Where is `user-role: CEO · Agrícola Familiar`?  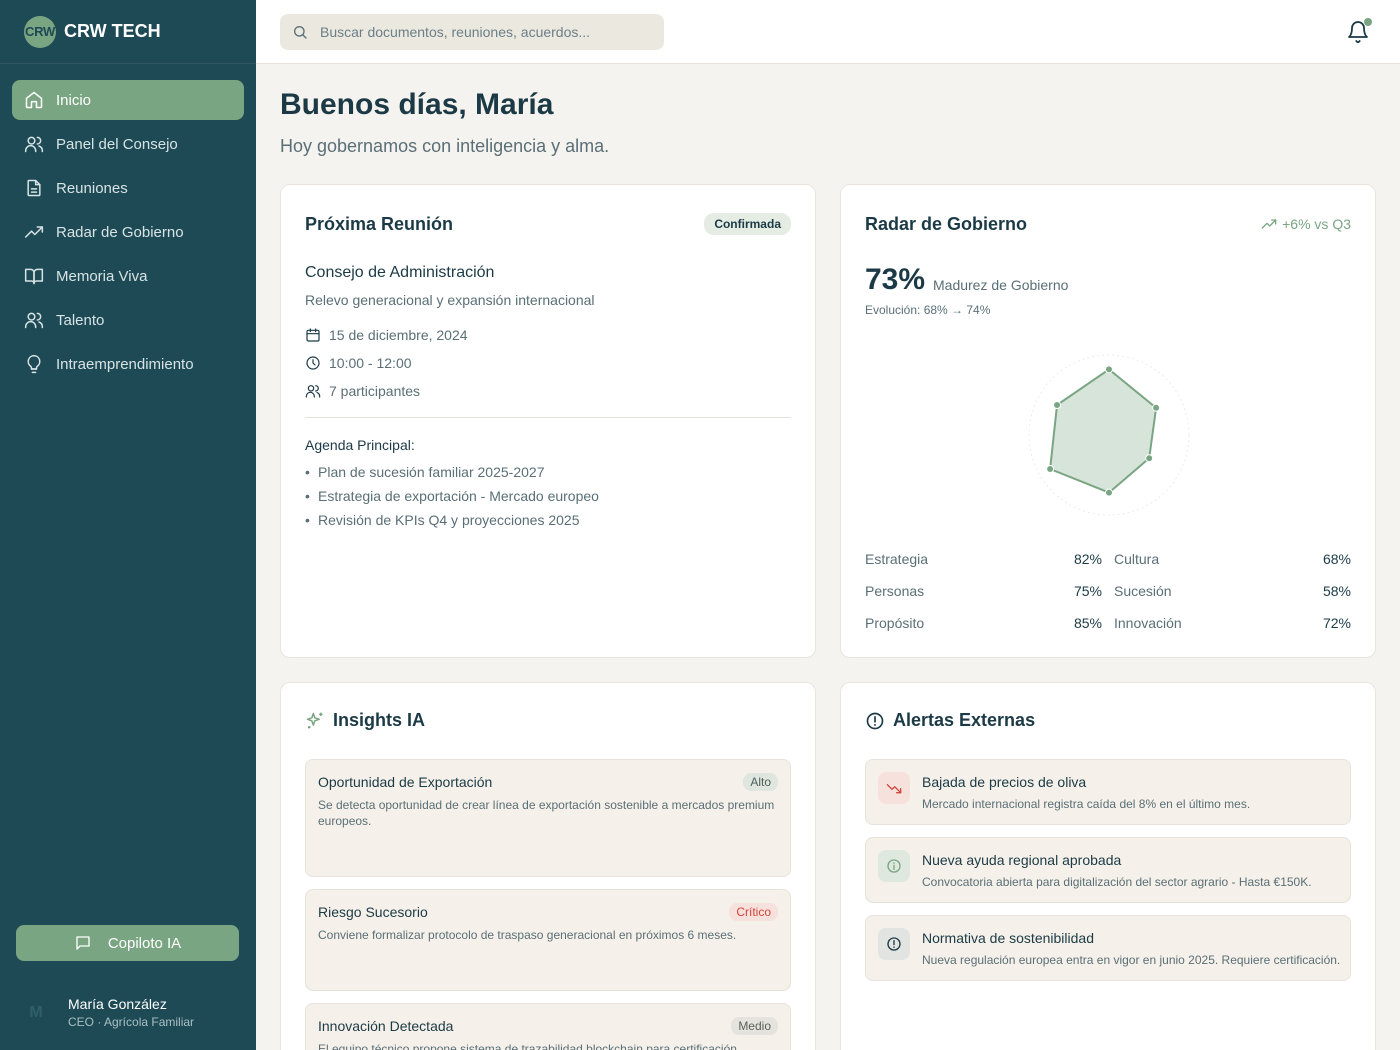 user-role: CEO · Agrícola Familiar is located at coordinates (131, 1022).